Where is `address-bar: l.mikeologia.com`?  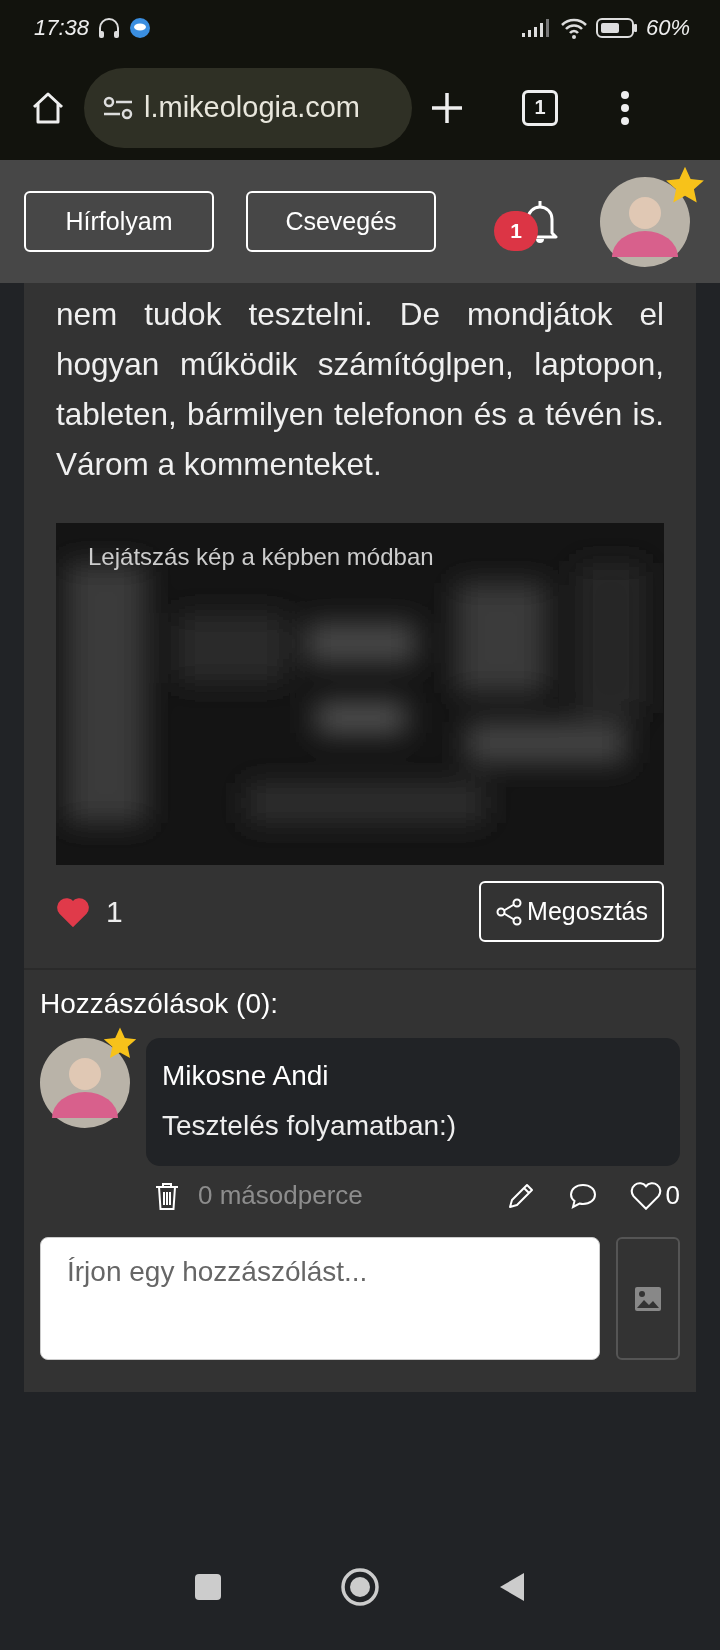 address-bar: l.mikeologia.com is located at coordinates (248, 107).